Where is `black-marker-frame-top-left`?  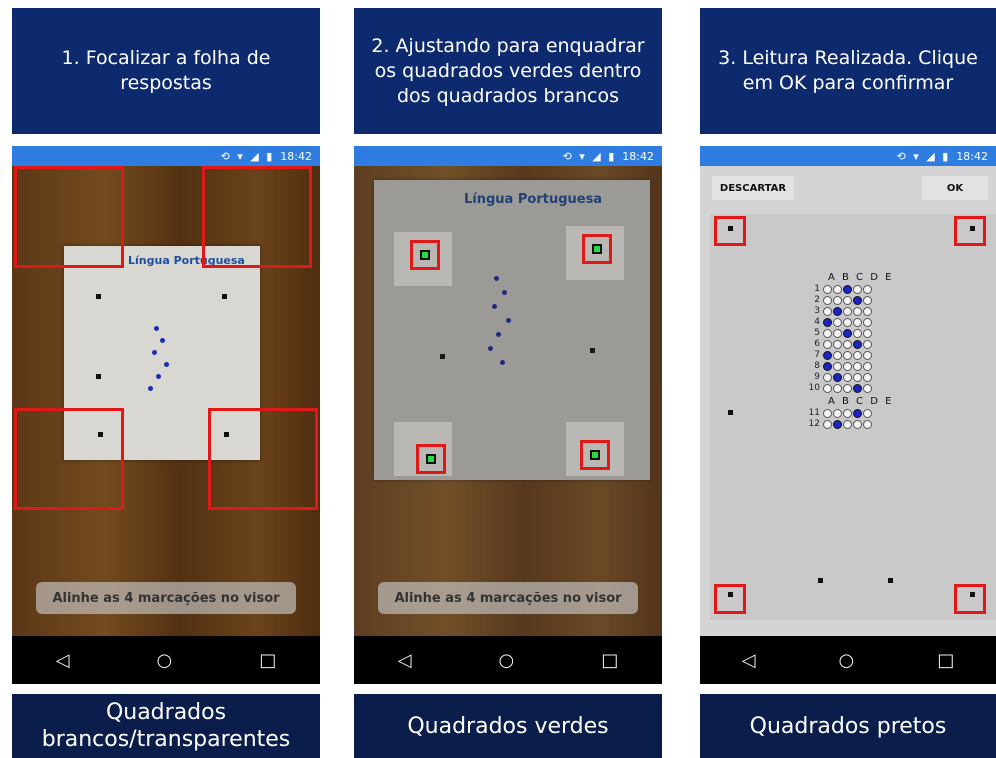
black-marker-frame-top-left is located at coordinates (730, 231).